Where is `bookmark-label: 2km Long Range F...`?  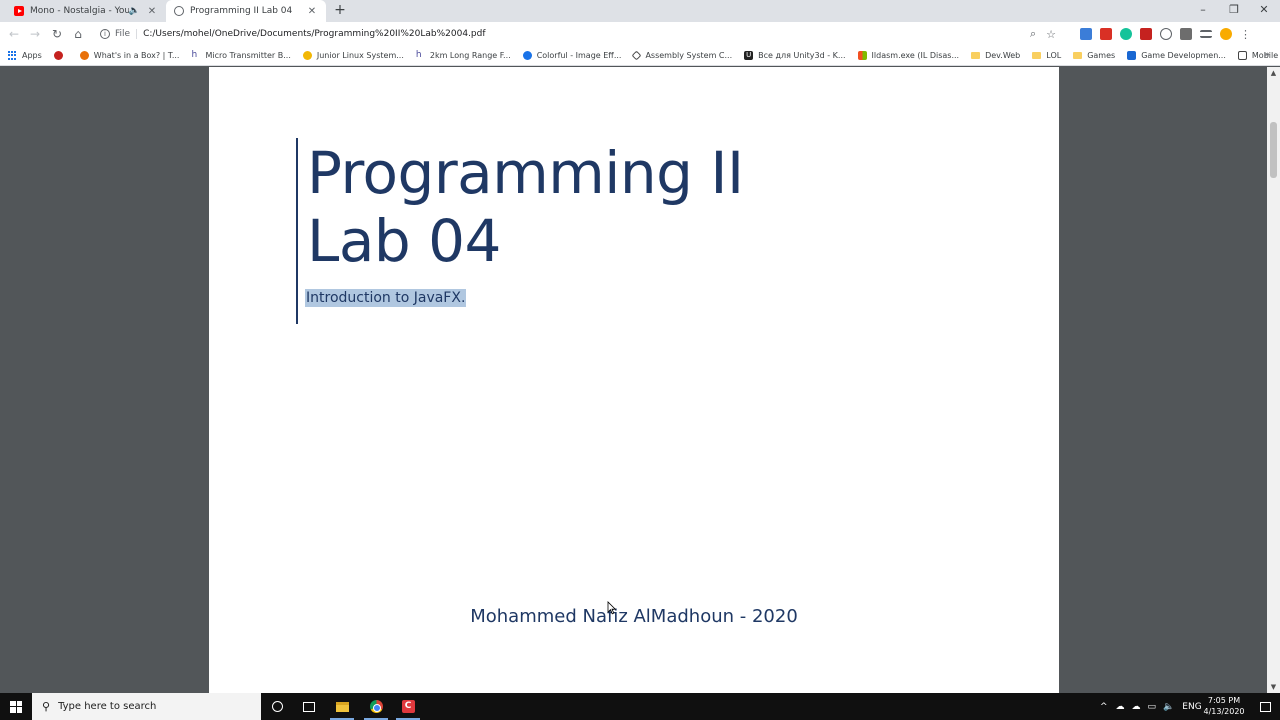 bookmark-label: 2km Long Range F... is located at coordinates (470, 55).